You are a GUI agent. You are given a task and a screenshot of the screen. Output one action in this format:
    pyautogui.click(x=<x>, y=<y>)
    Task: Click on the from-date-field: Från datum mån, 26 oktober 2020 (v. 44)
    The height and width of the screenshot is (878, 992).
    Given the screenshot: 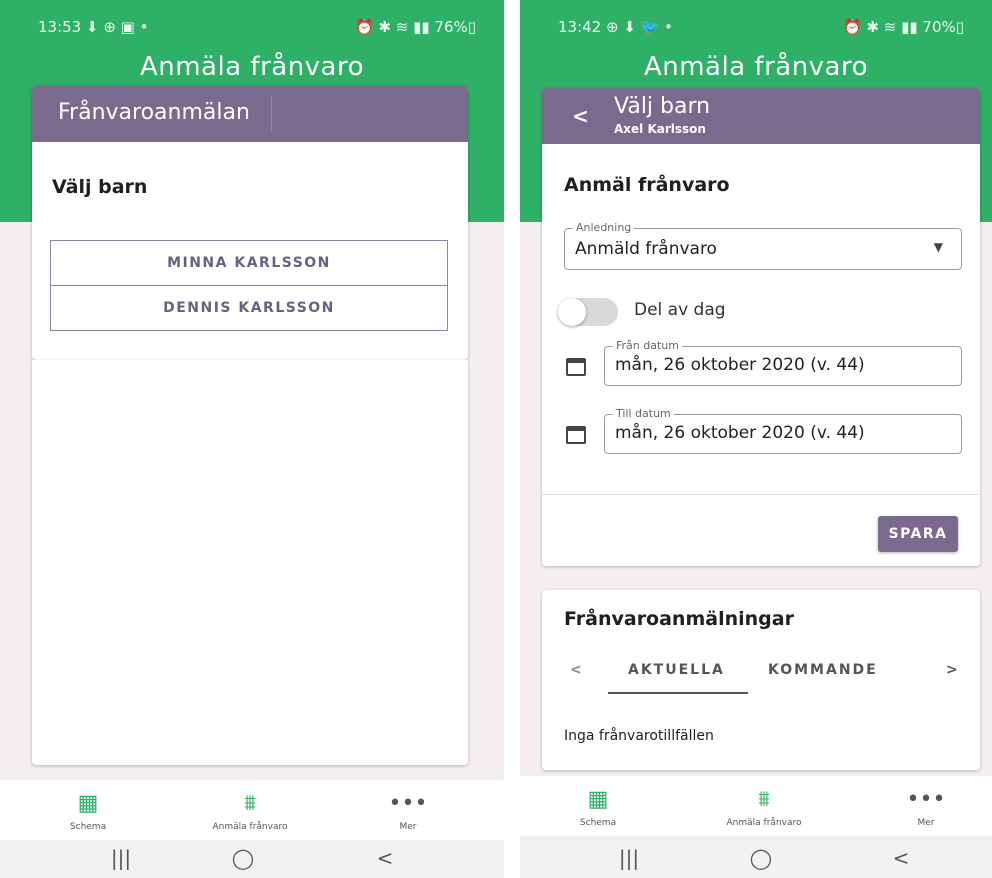 What is the action you would take?
    pyautogui.click(x=783, y=362)
    